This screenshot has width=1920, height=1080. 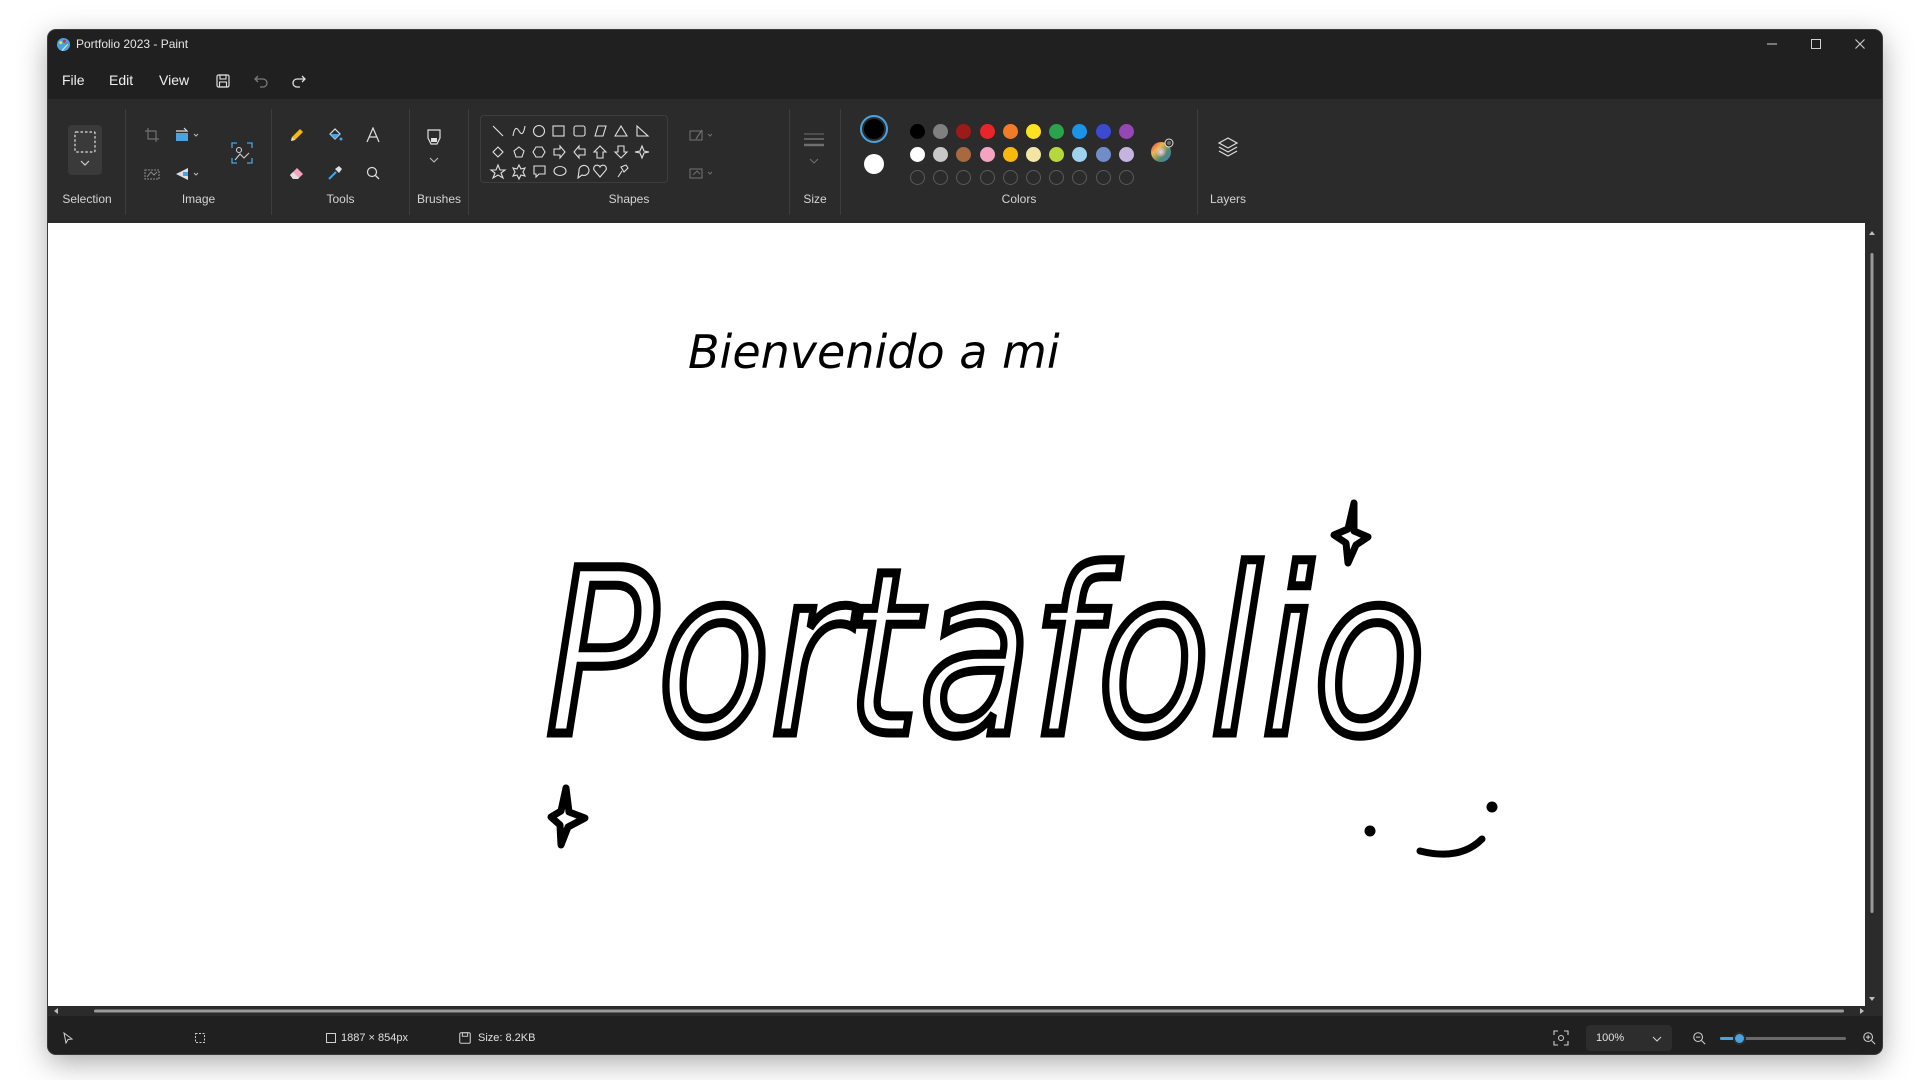 I want to click on close-button, so click(x=1860, y=44).